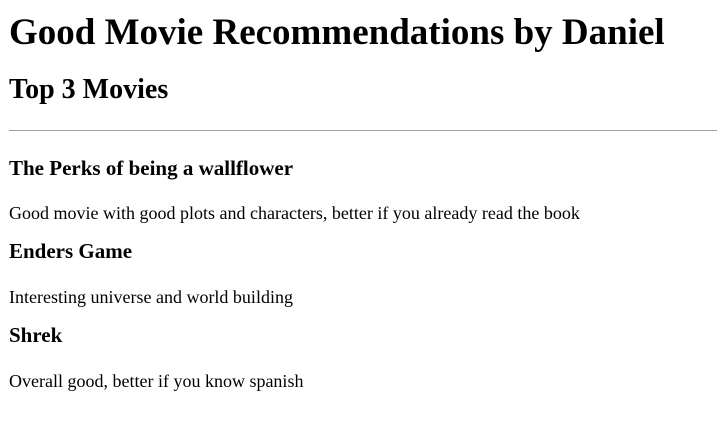 This screenshot has height=438, width=717. Describe the element at coordinates (71, 251) in the screenshot. I see `movie-title: Enders Game` at that location.